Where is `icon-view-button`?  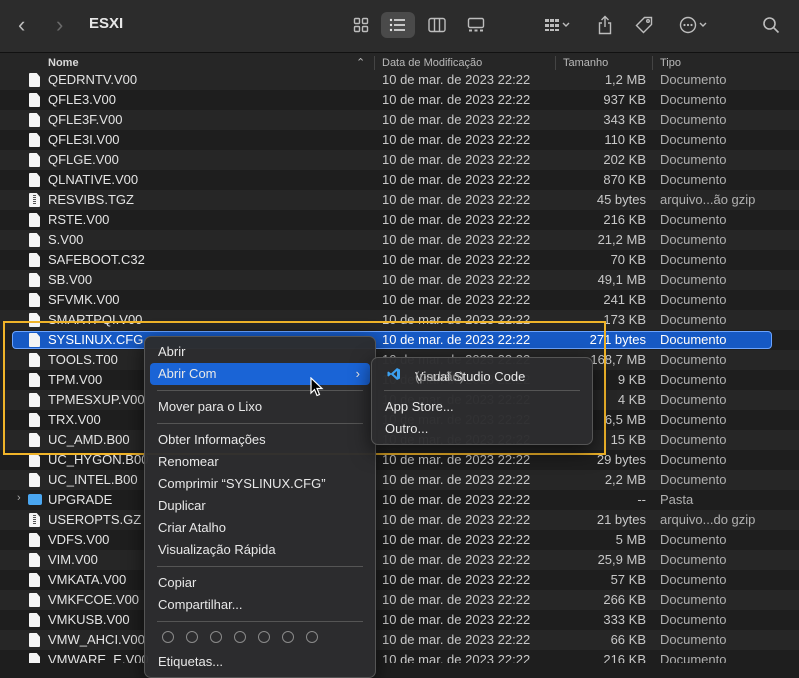 icon-view-button is located at coordinates (361, 25).